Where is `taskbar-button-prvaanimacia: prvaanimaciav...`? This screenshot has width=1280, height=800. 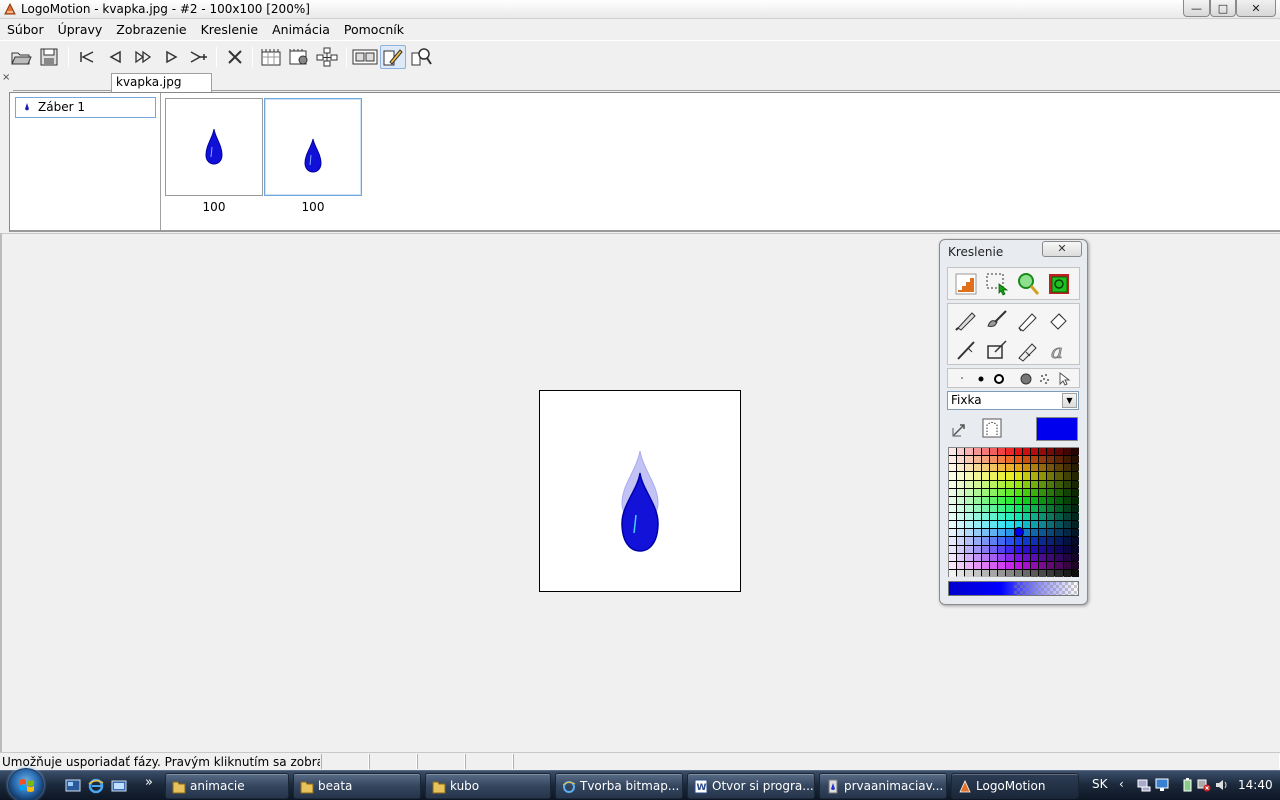
taskbar-button-prvaanimacia: prvaanimaciav... is located at coordinates (883, 786).